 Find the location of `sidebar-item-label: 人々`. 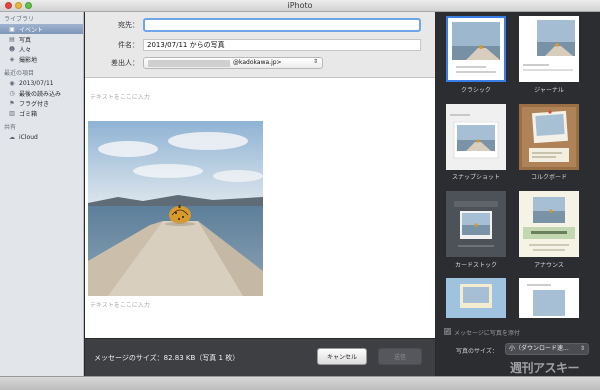

sidebar-item-label: 人々 is located at coordinates (25, 50).